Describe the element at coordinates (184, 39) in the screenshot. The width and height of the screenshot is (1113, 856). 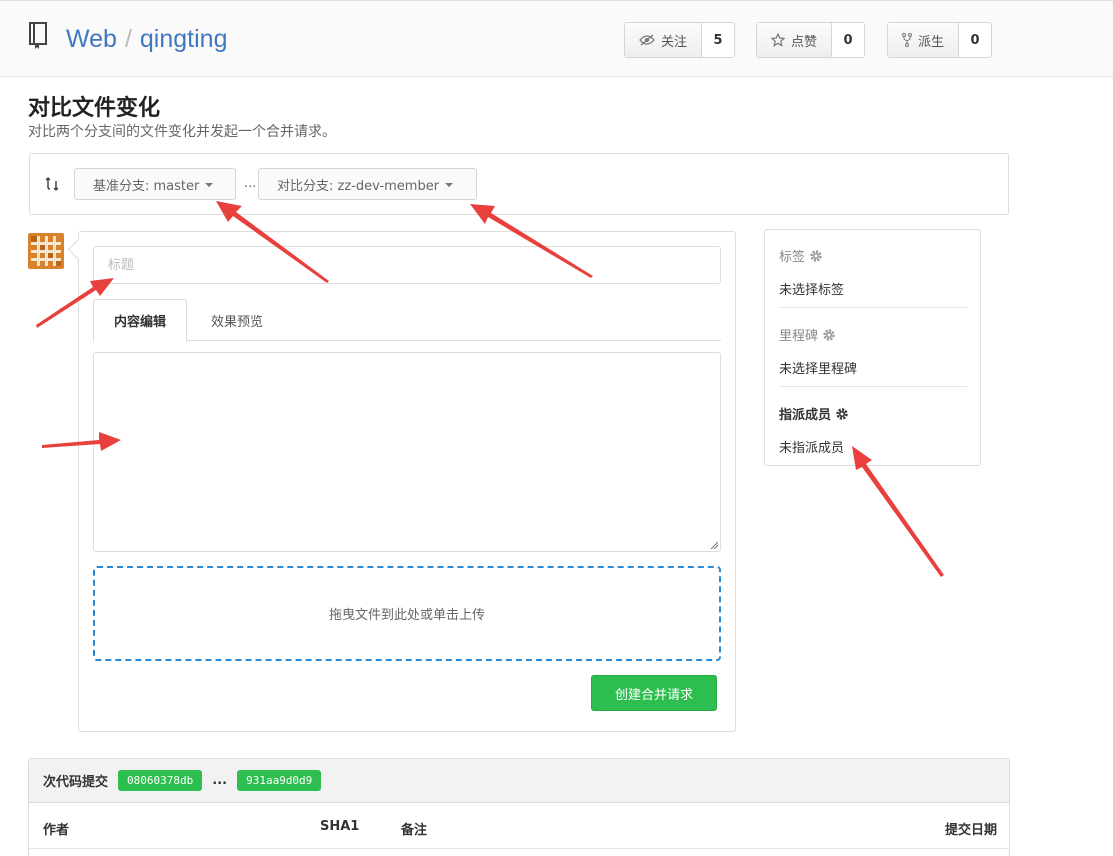
I see `repo-link: qingting` at that location.